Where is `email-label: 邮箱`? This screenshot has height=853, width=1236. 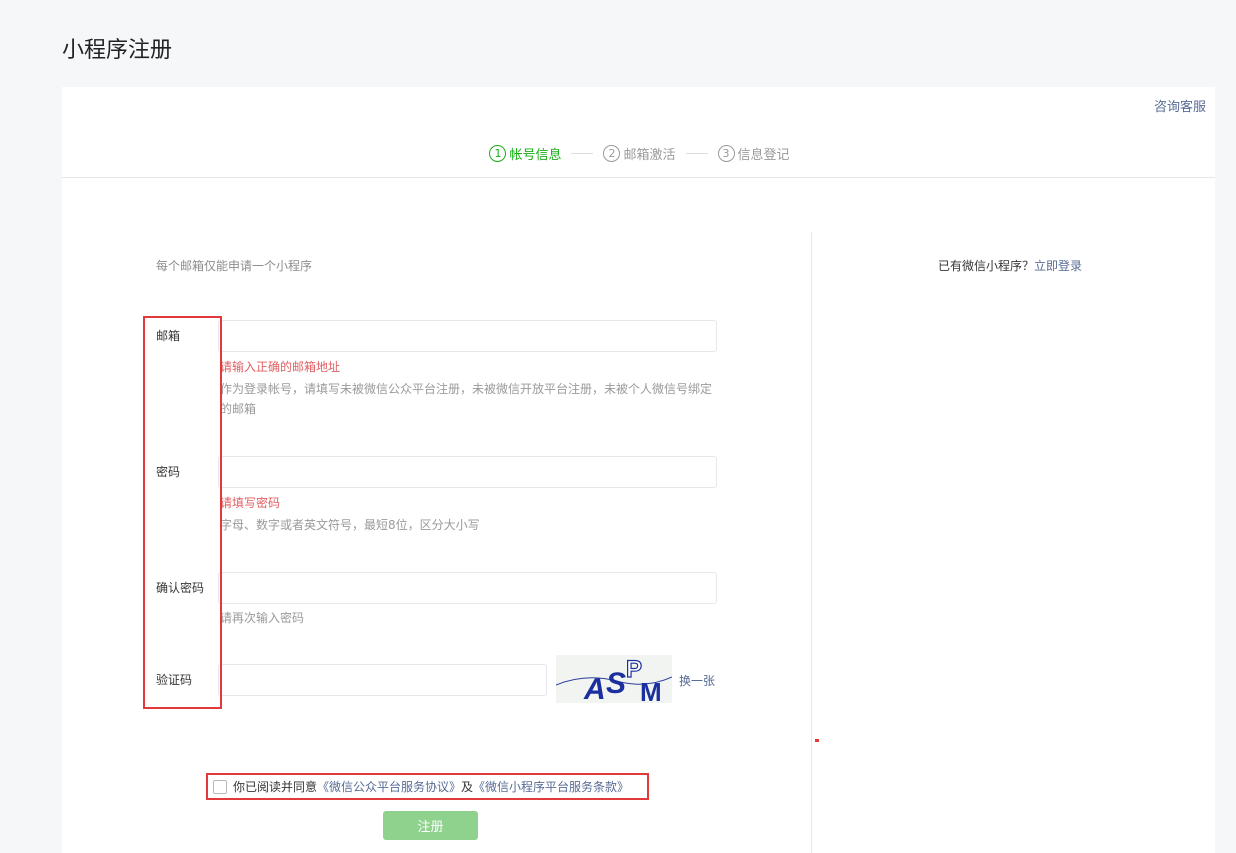
email-label: 邮箱 is located at coordinates (168, 336).